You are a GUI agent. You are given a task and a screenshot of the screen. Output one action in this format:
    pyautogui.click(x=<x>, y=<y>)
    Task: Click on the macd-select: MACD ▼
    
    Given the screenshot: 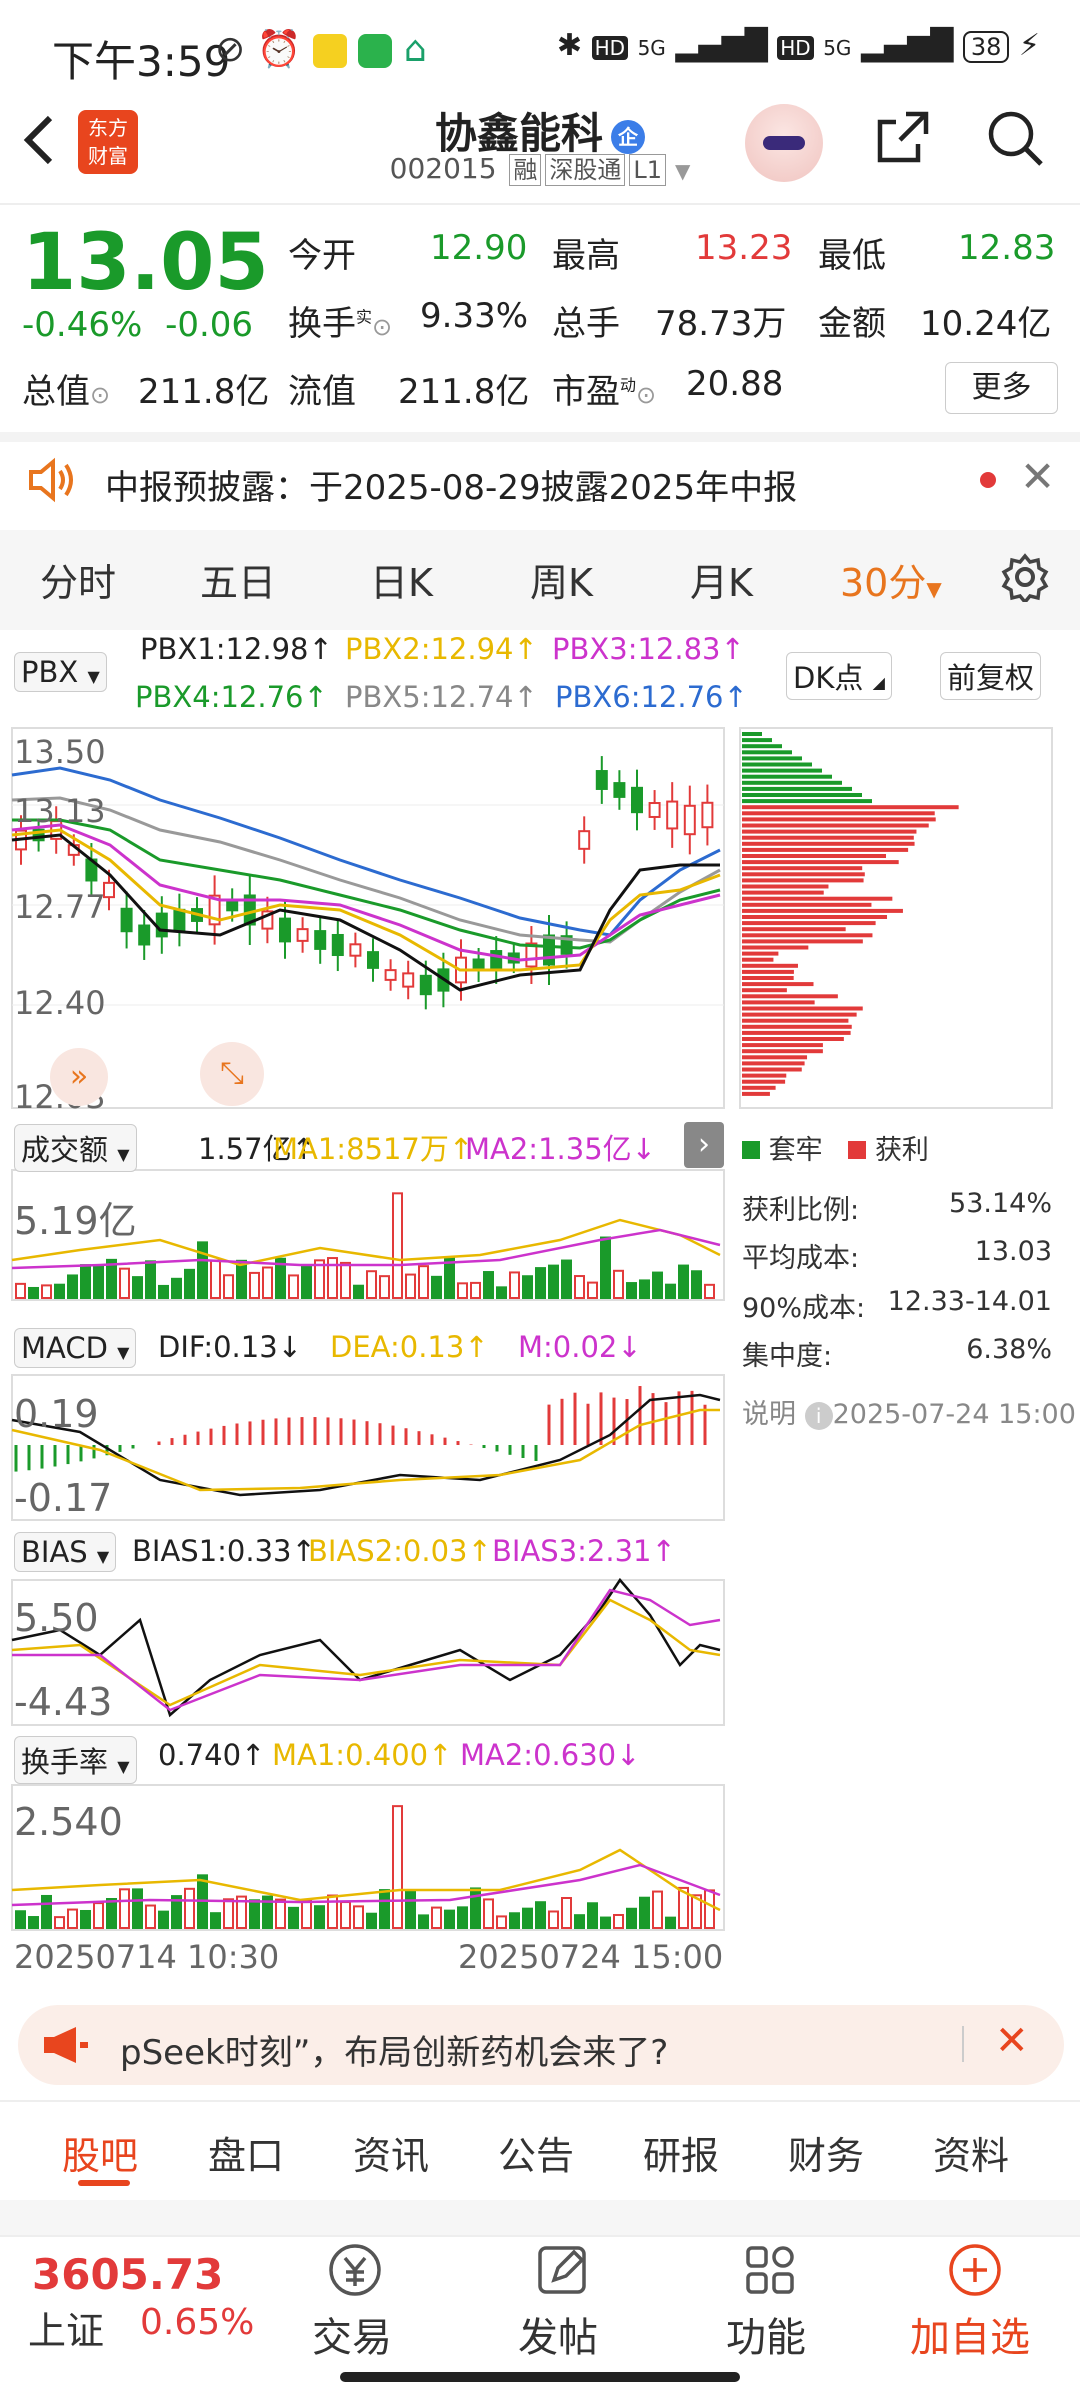 What is the action you would take?
    pyautogui.click(x=75, y=1348)
    